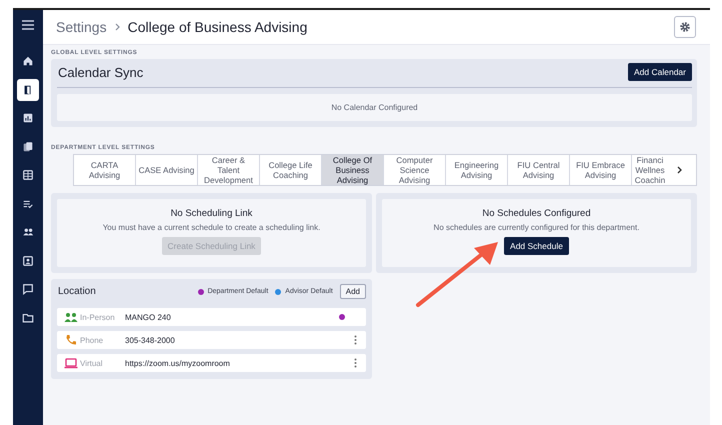  I want to click on department-tab: Financi Wellnes Coachin, so click(650, 170).